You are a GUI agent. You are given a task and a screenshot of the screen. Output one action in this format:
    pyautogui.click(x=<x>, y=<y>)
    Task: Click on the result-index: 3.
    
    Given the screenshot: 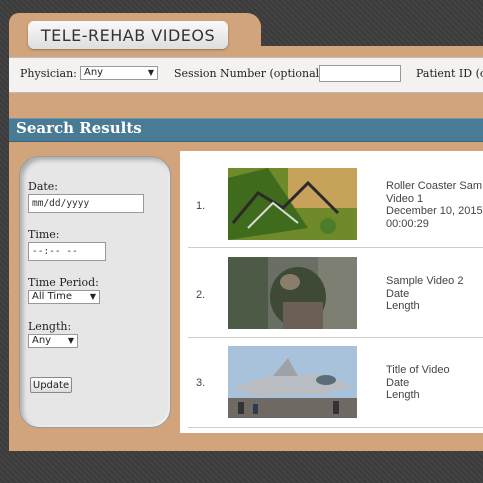 What is the action you would take?
    pyautogui.click(x=201, y=383)
    